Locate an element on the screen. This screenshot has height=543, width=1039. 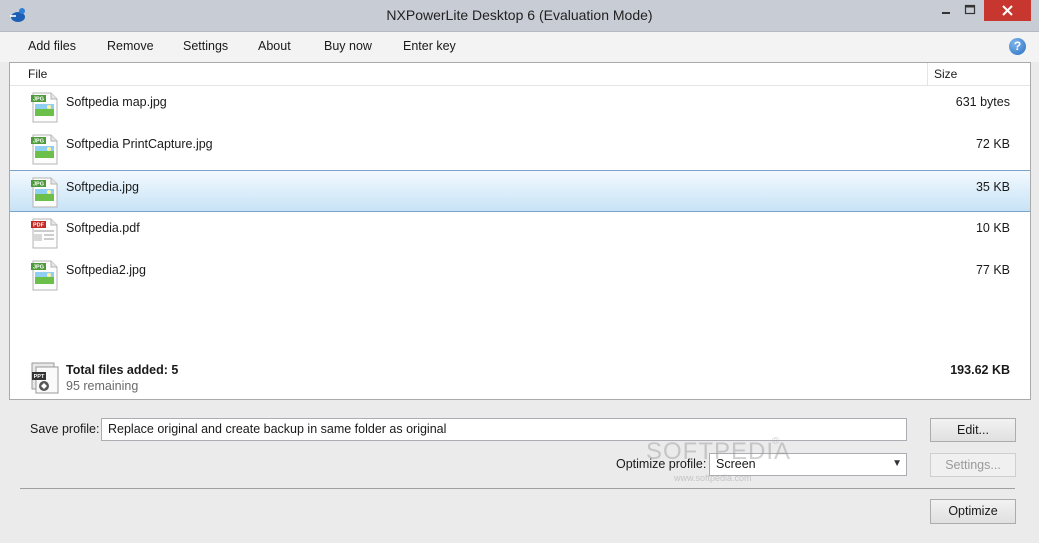
file-name: Softpedia.pdf is located at coordinates (103, 228).